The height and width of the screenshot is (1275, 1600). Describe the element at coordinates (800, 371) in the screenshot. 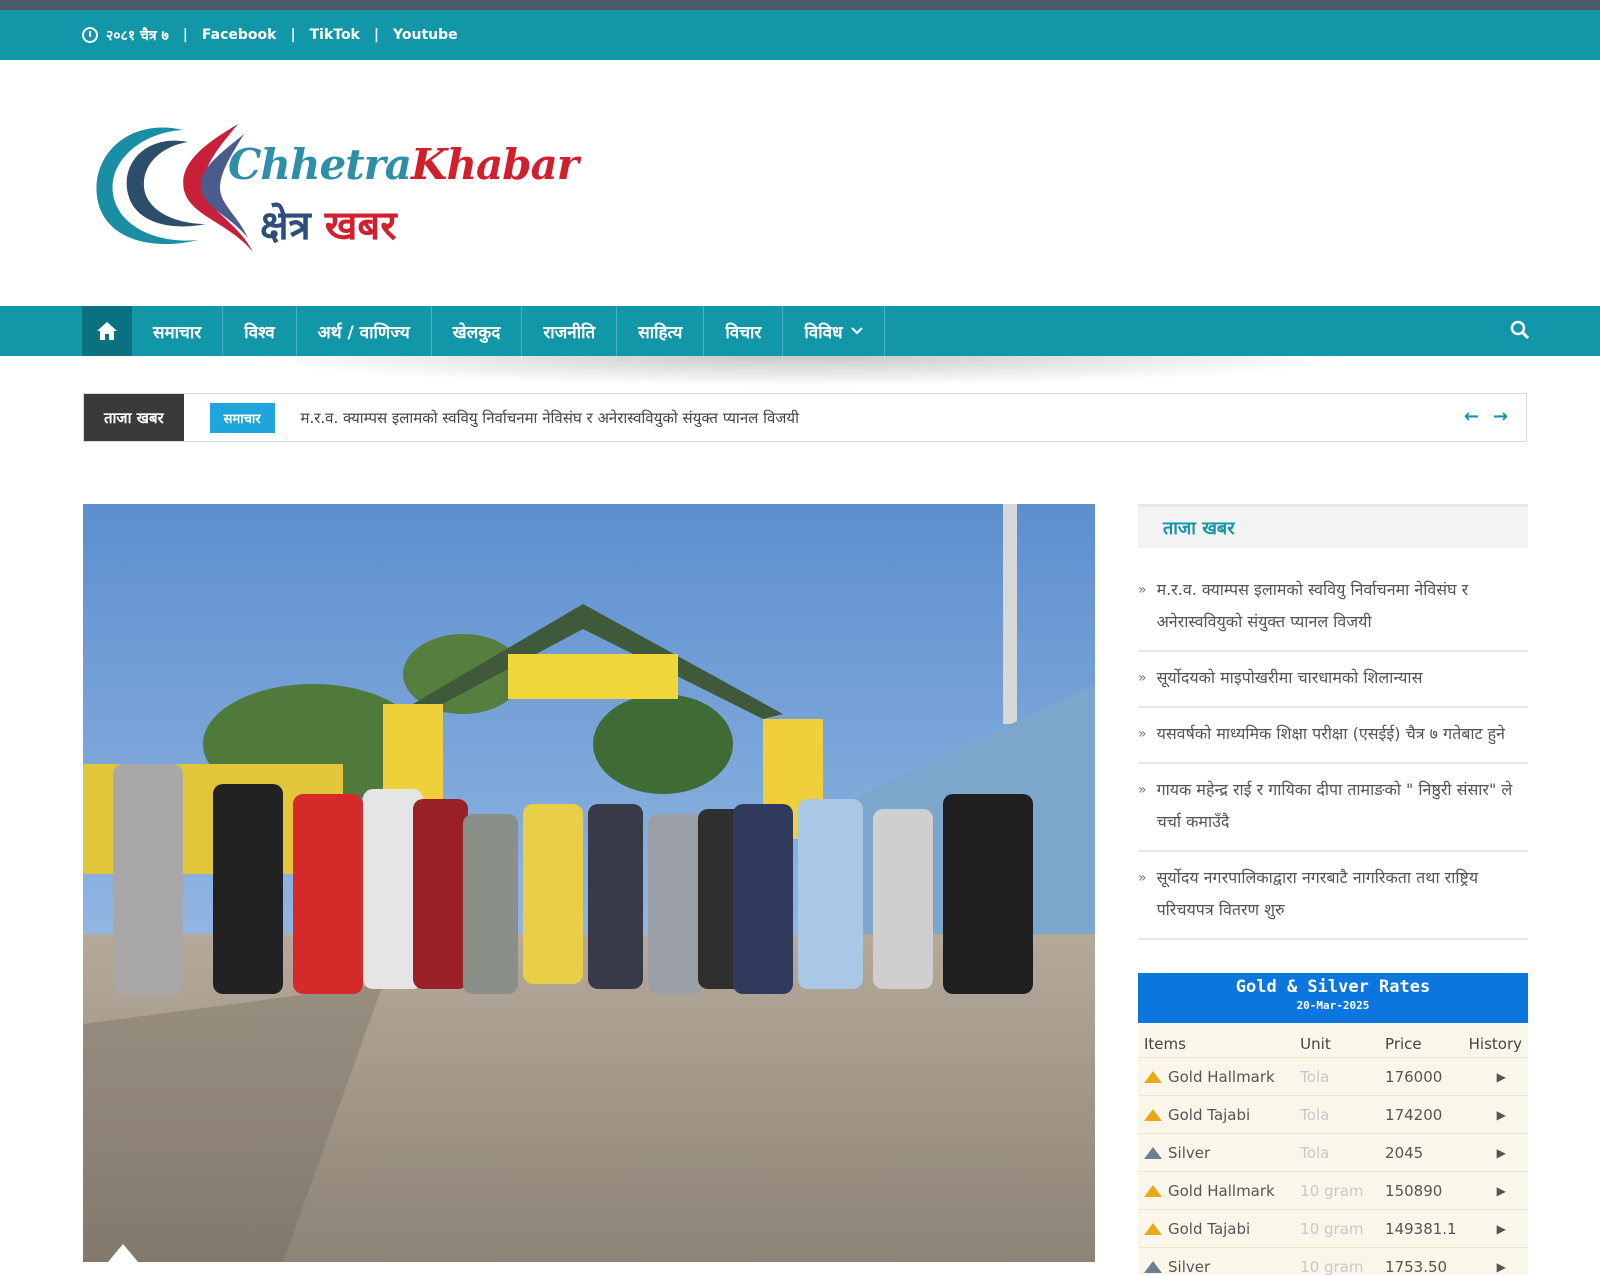

I see `nav-shadow` at that location.